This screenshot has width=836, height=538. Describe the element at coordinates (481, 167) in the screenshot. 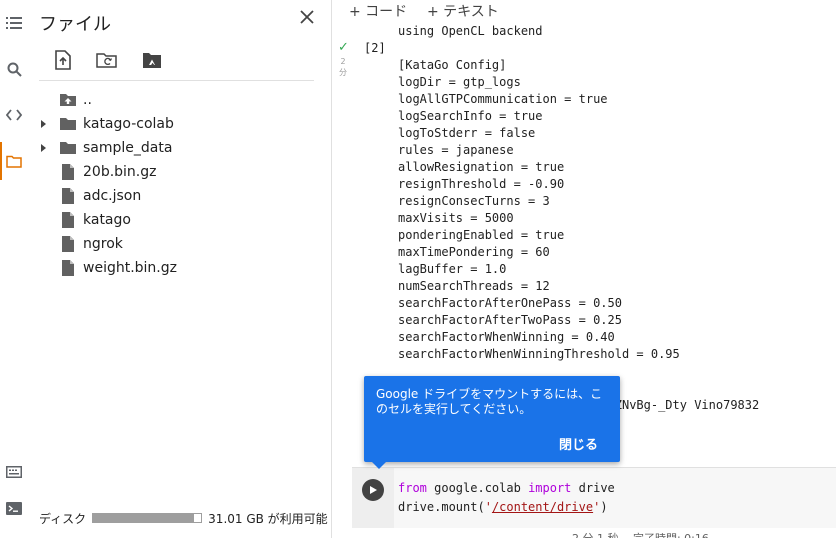

I see `output-line: allowResignation = true` at that location.